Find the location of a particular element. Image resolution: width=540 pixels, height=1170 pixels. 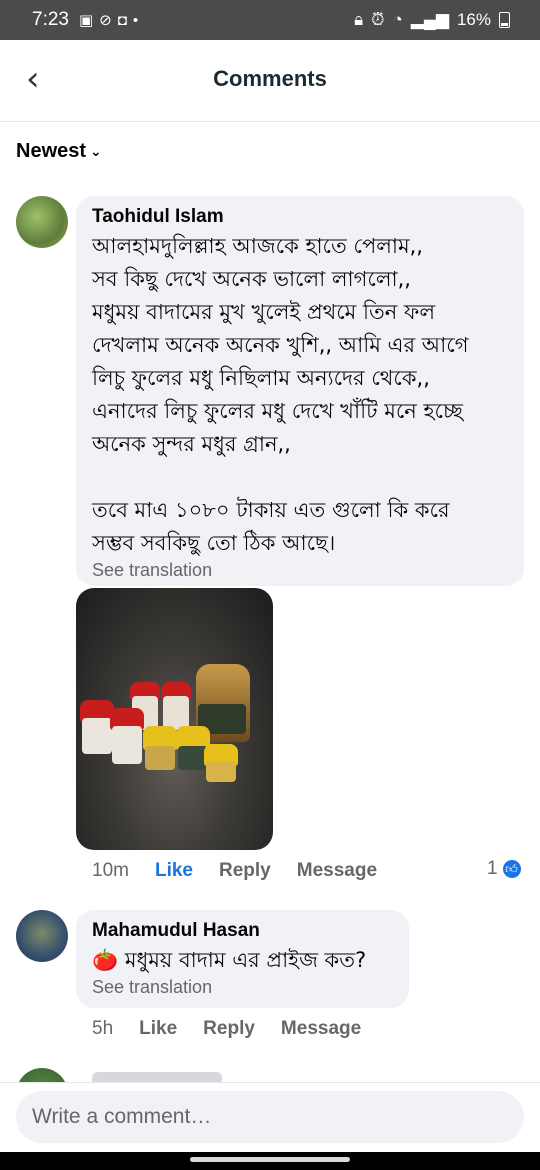

battery-icon is located at coordinates (504, 20).